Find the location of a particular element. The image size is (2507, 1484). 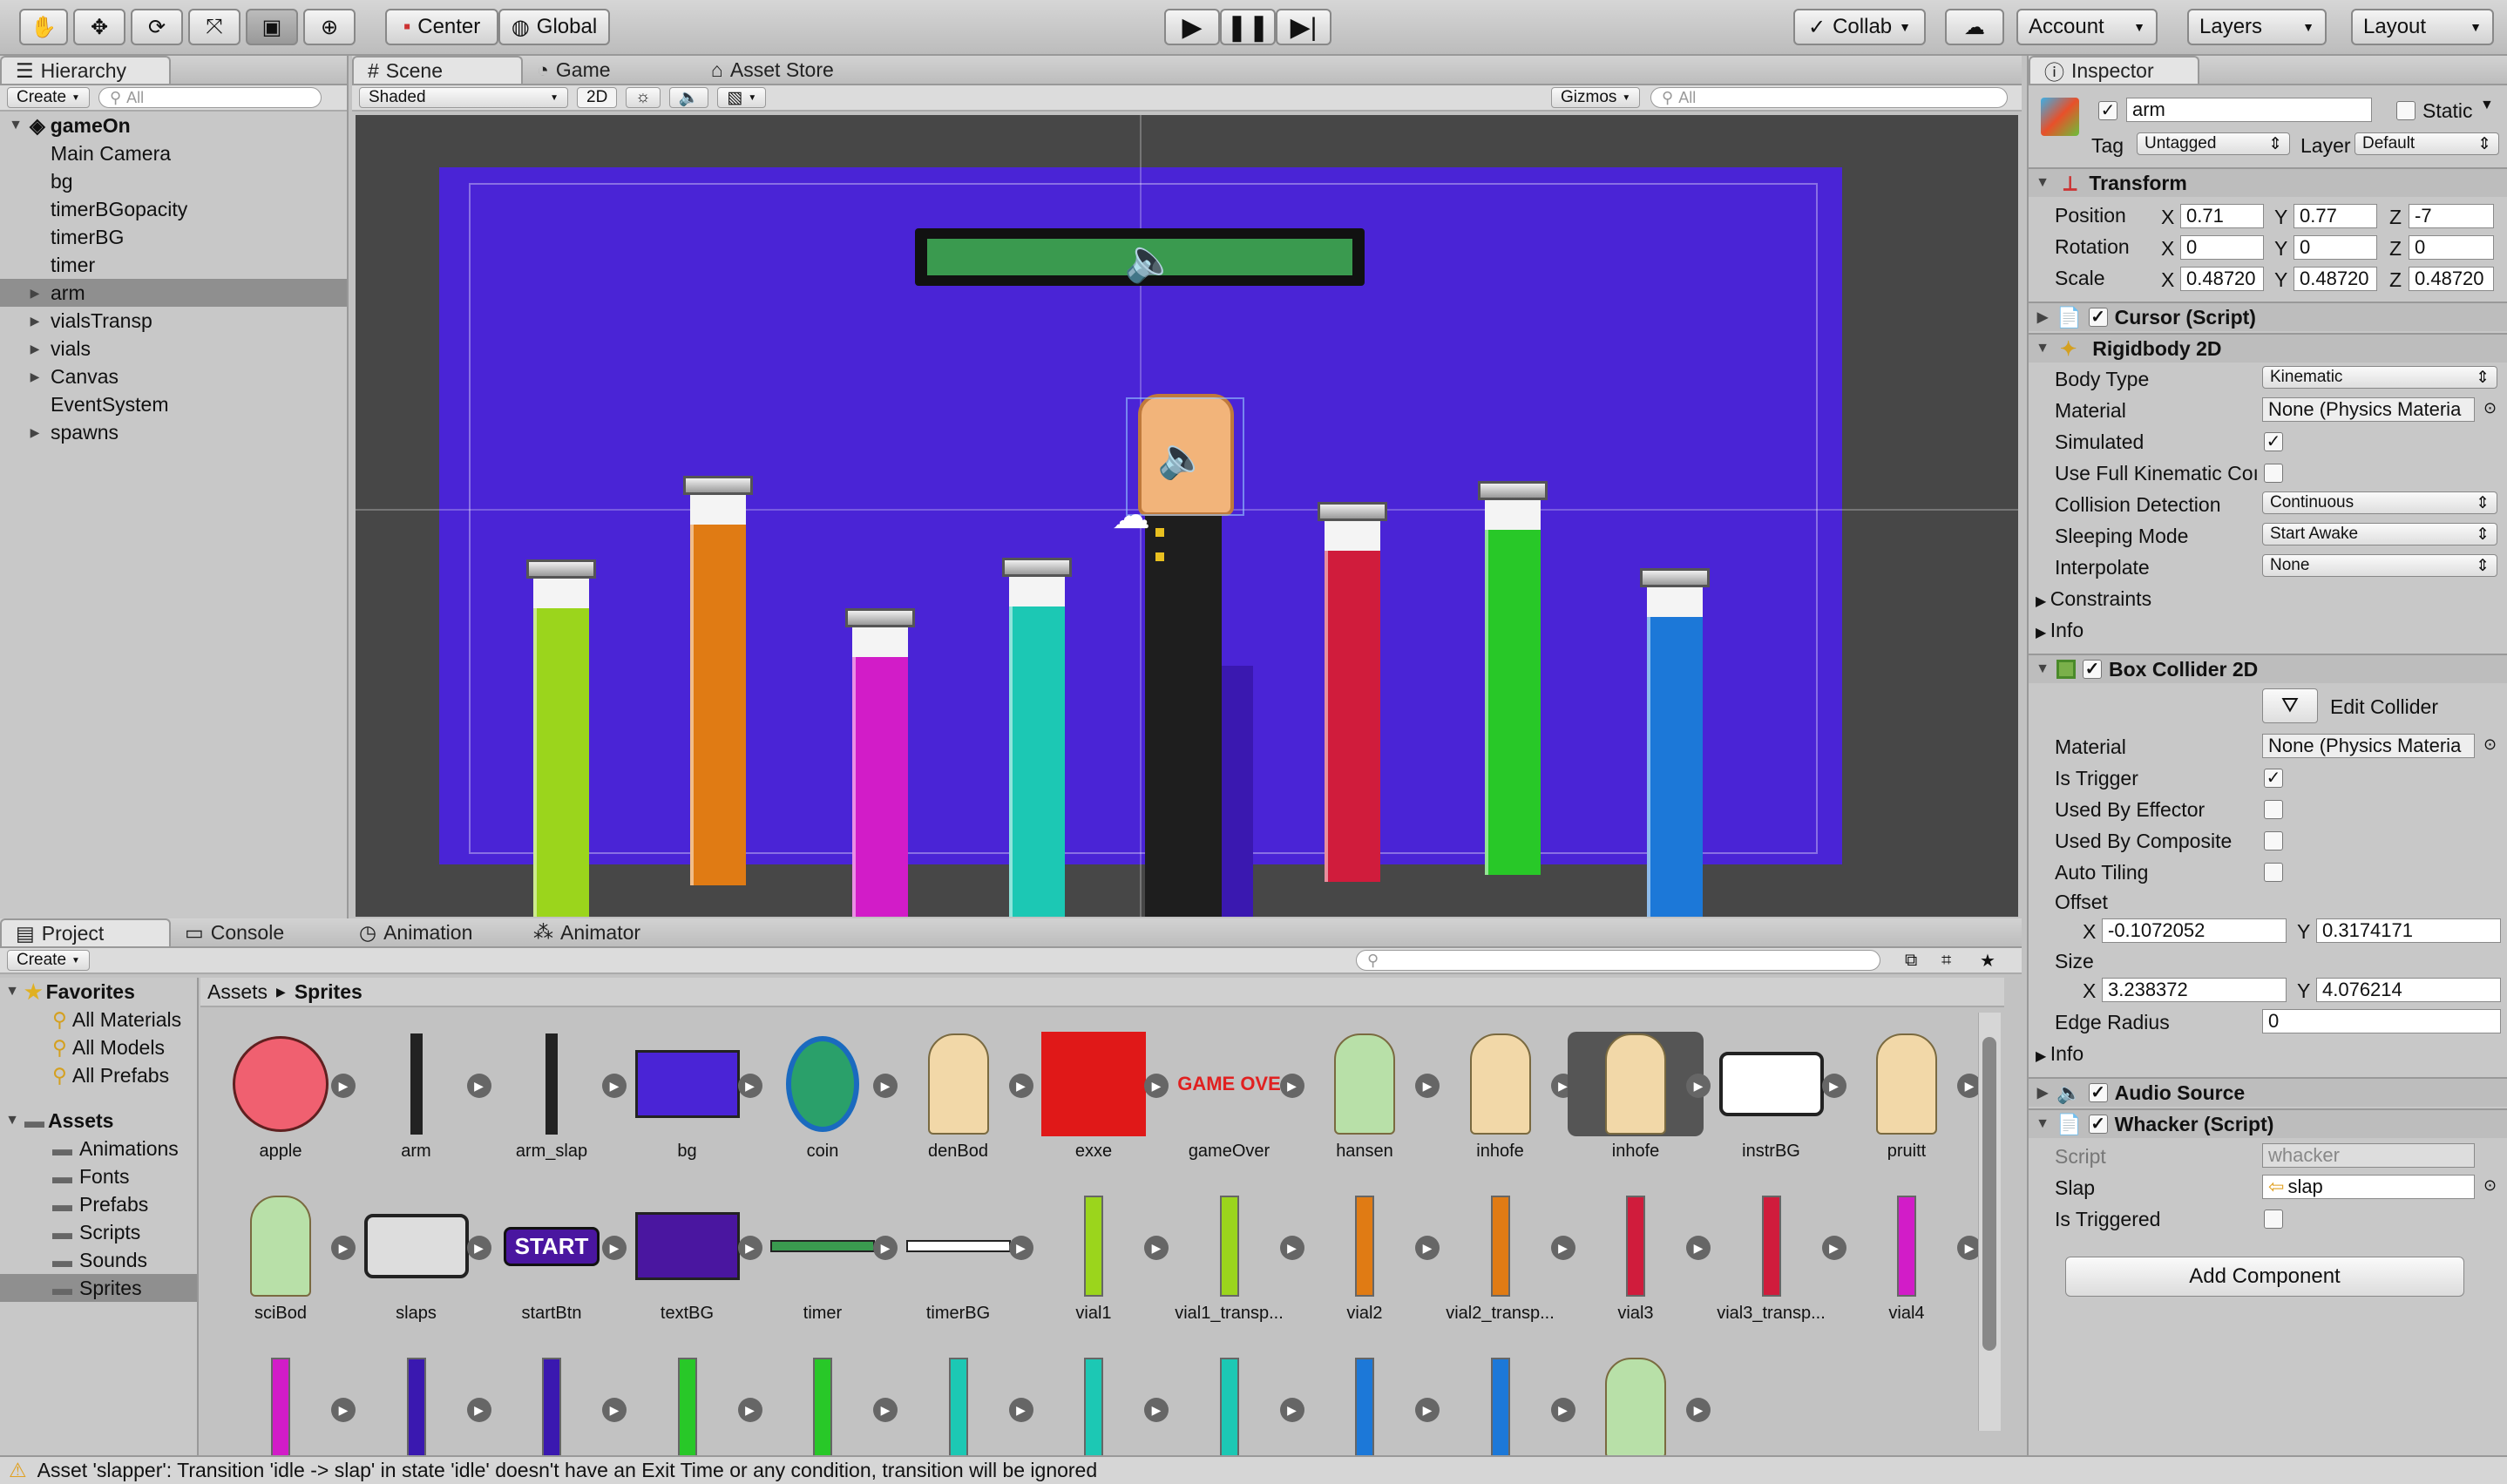

hierarchy-item: ▶ vialsTransp is located at coordinates (173, 321).